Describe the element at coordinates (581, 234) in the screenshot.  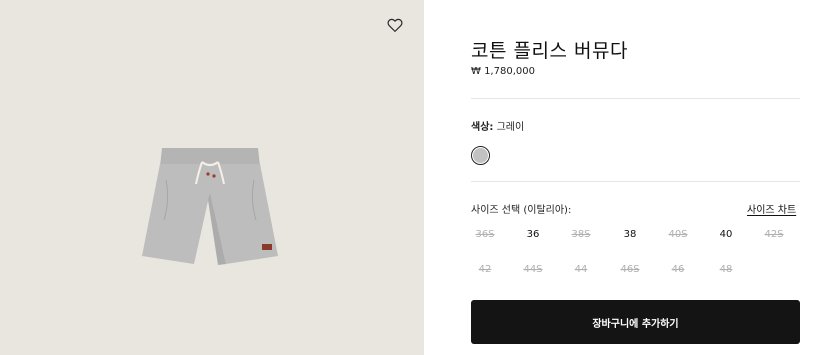
I see `size-option: 38S` at that location.